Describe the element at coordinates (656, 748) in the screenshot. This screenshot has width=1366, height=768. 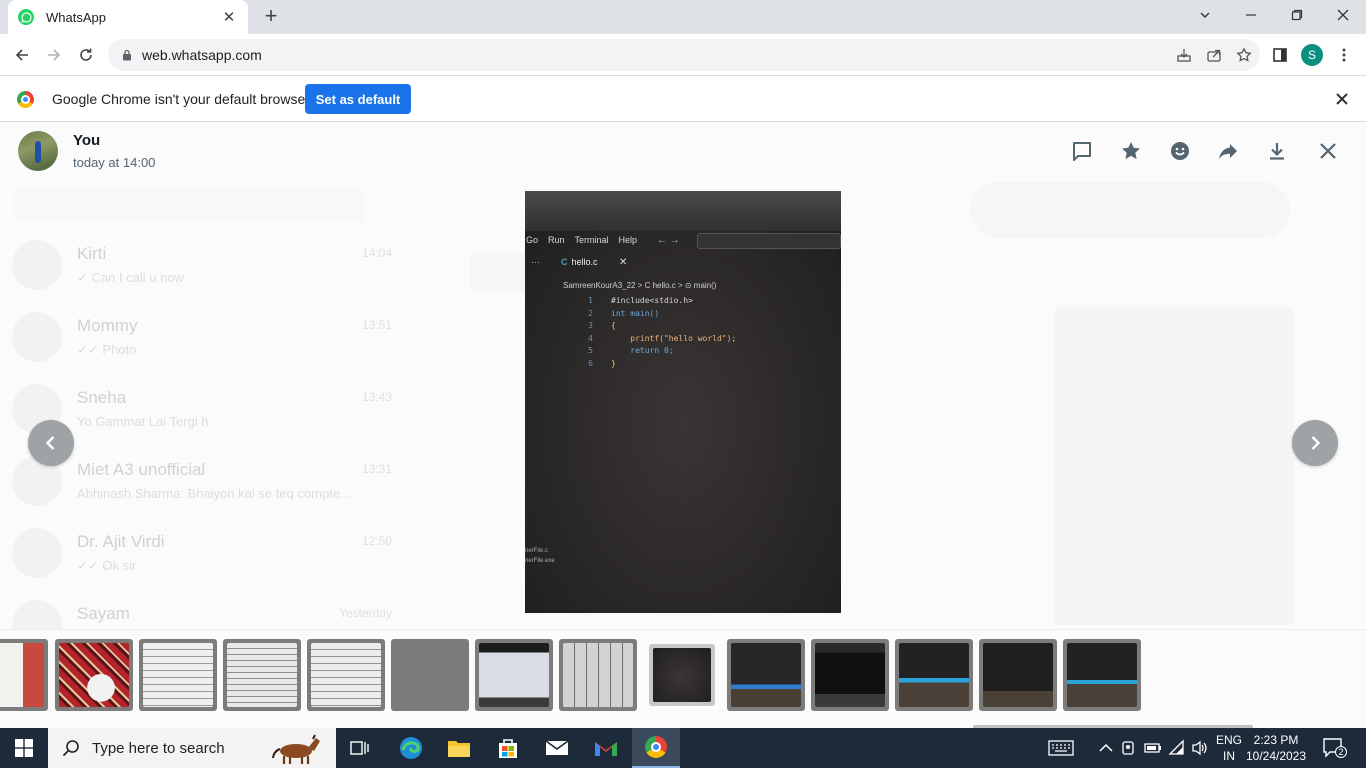
I see `chrome-taskbar-icon` at that location.